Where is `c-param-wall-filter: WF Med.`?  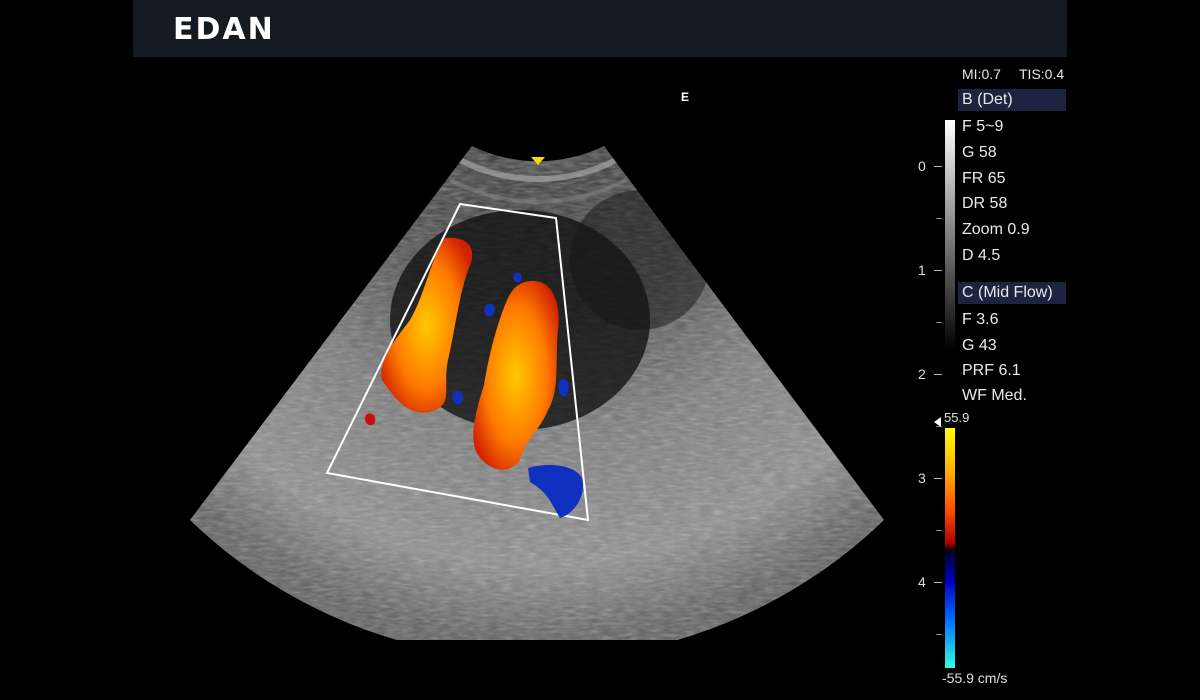 c-param-wall-filter: WF Med. is located at coordinates (994, 395).